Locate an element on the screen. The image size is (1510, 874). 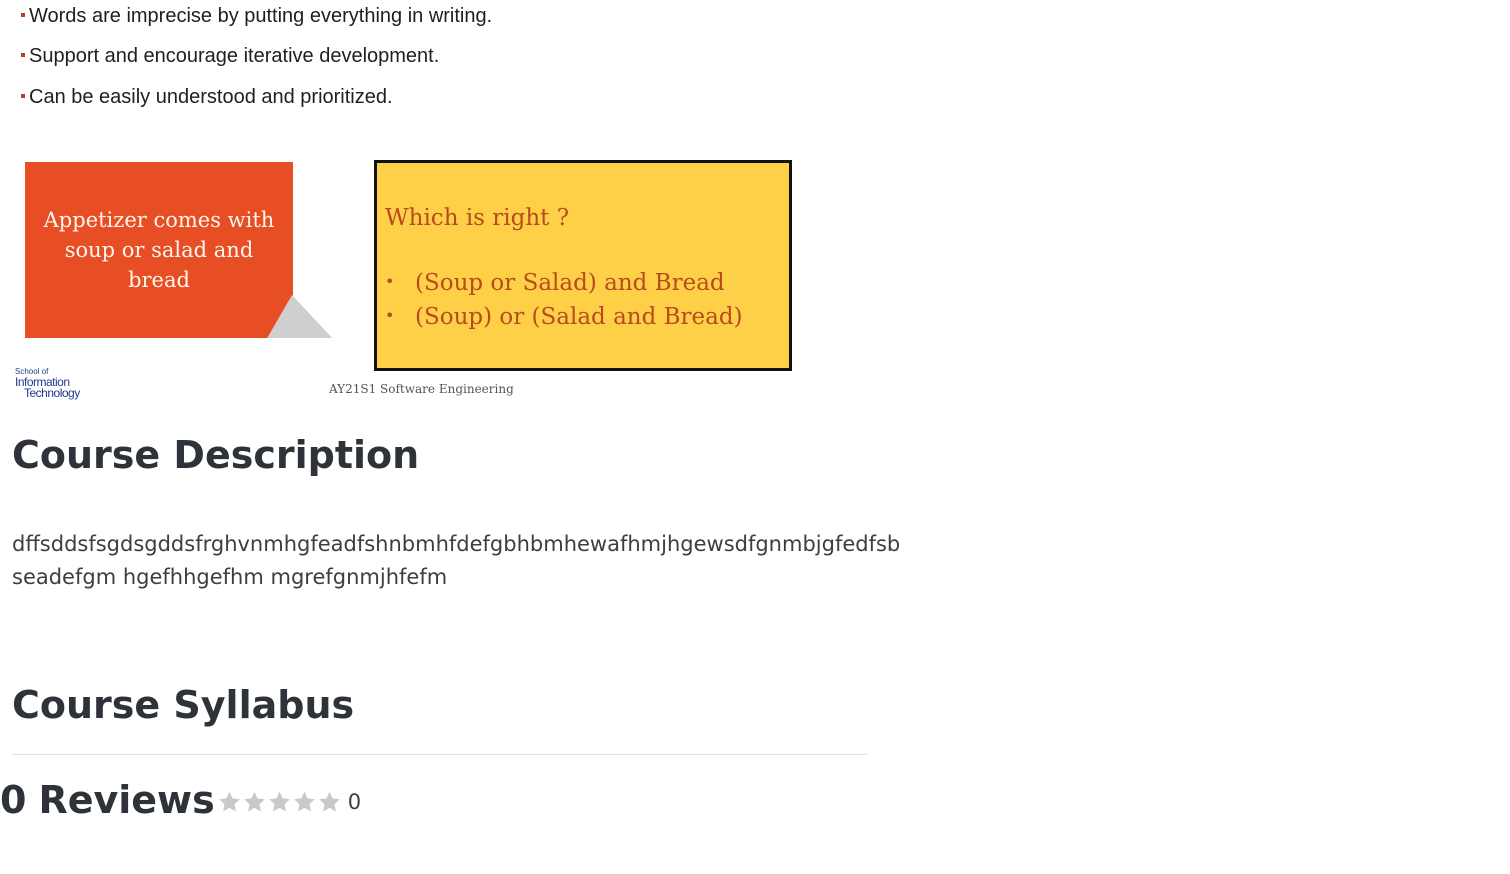
question-option: • (Soup or Salad) and Bread is located at coordinates (564, 284).